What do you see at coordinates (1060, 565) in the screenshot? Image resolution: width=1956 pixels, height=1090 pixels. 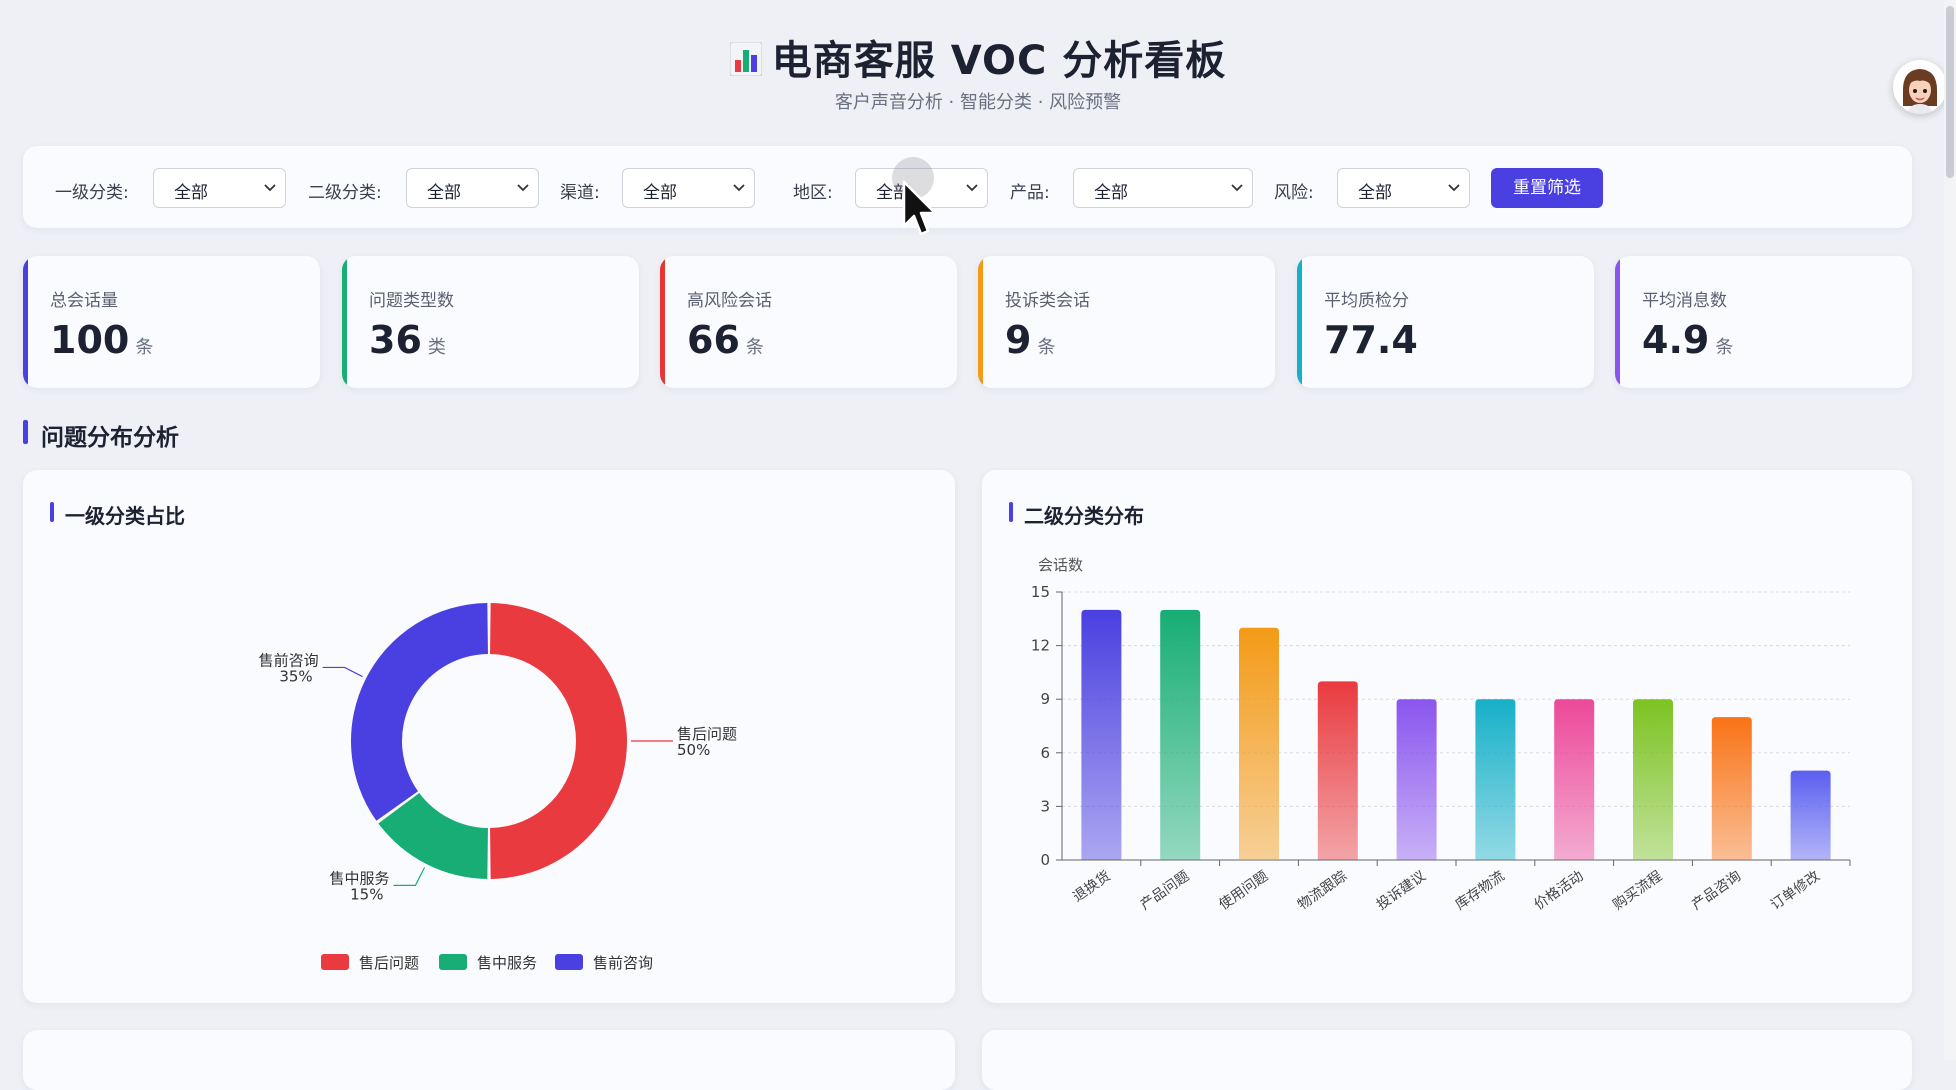 I see `y-axis-label: 会话数` at bounding box center [1060, 565].